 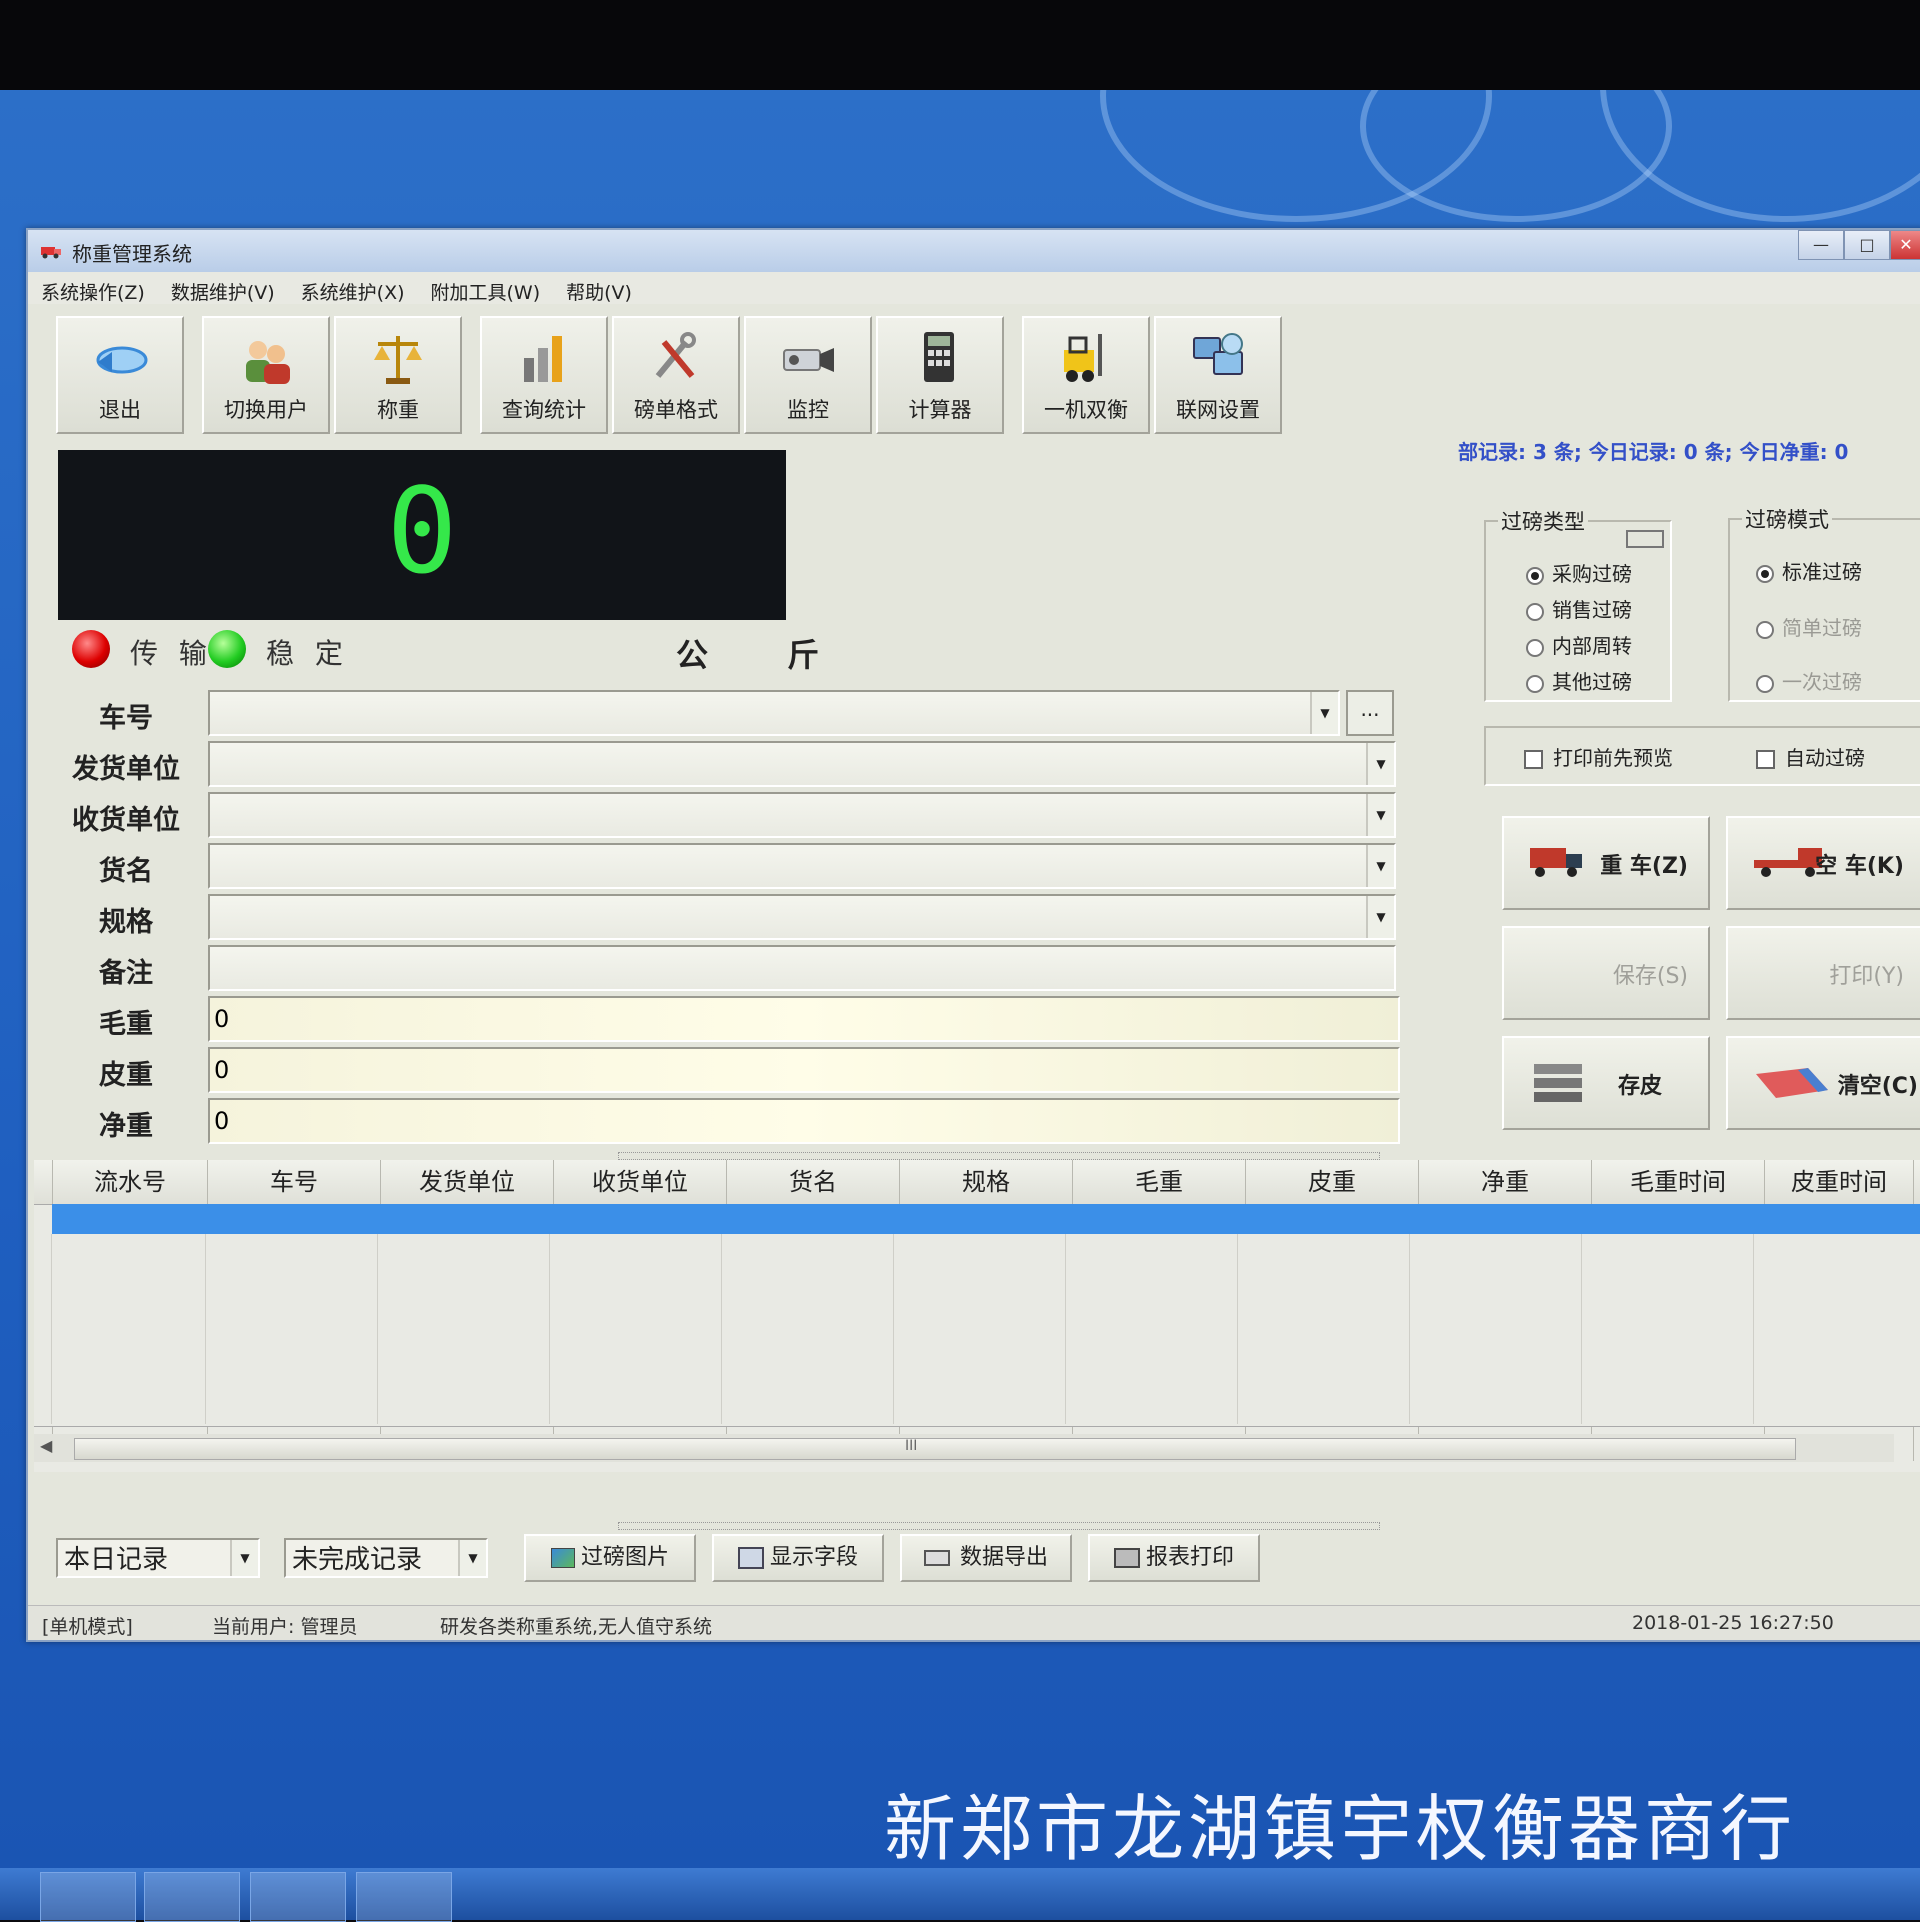 What do you see at coordinates (802, 917) in the screenshot?
I see `spec-combobox: ▼` at bounding box center [802, 917].